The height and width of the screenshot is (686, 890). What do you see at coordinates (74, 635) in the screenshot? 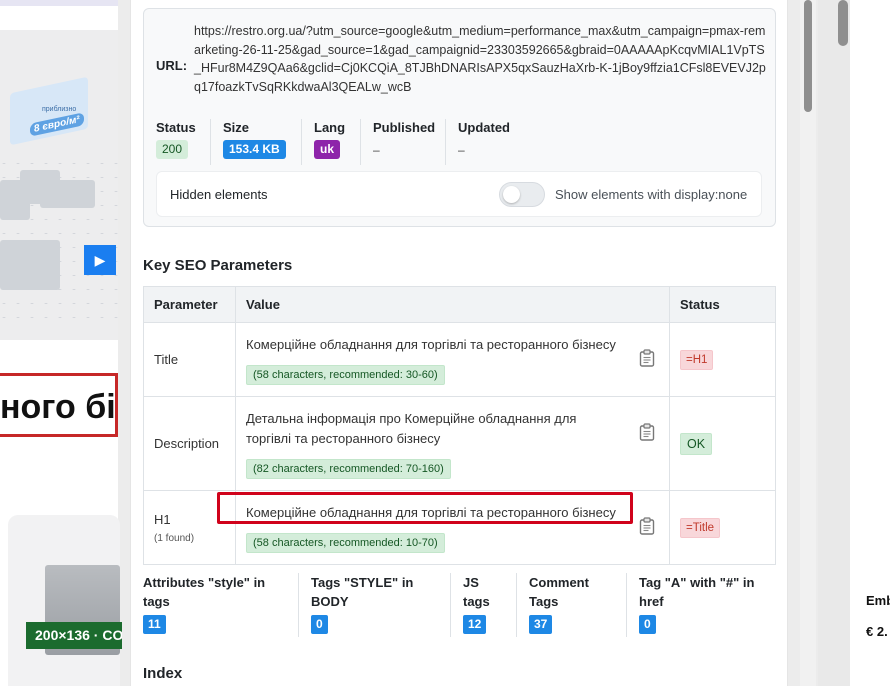
I see `bg-size-badge: 200×136 · CO` at bounding box center [74, 635].